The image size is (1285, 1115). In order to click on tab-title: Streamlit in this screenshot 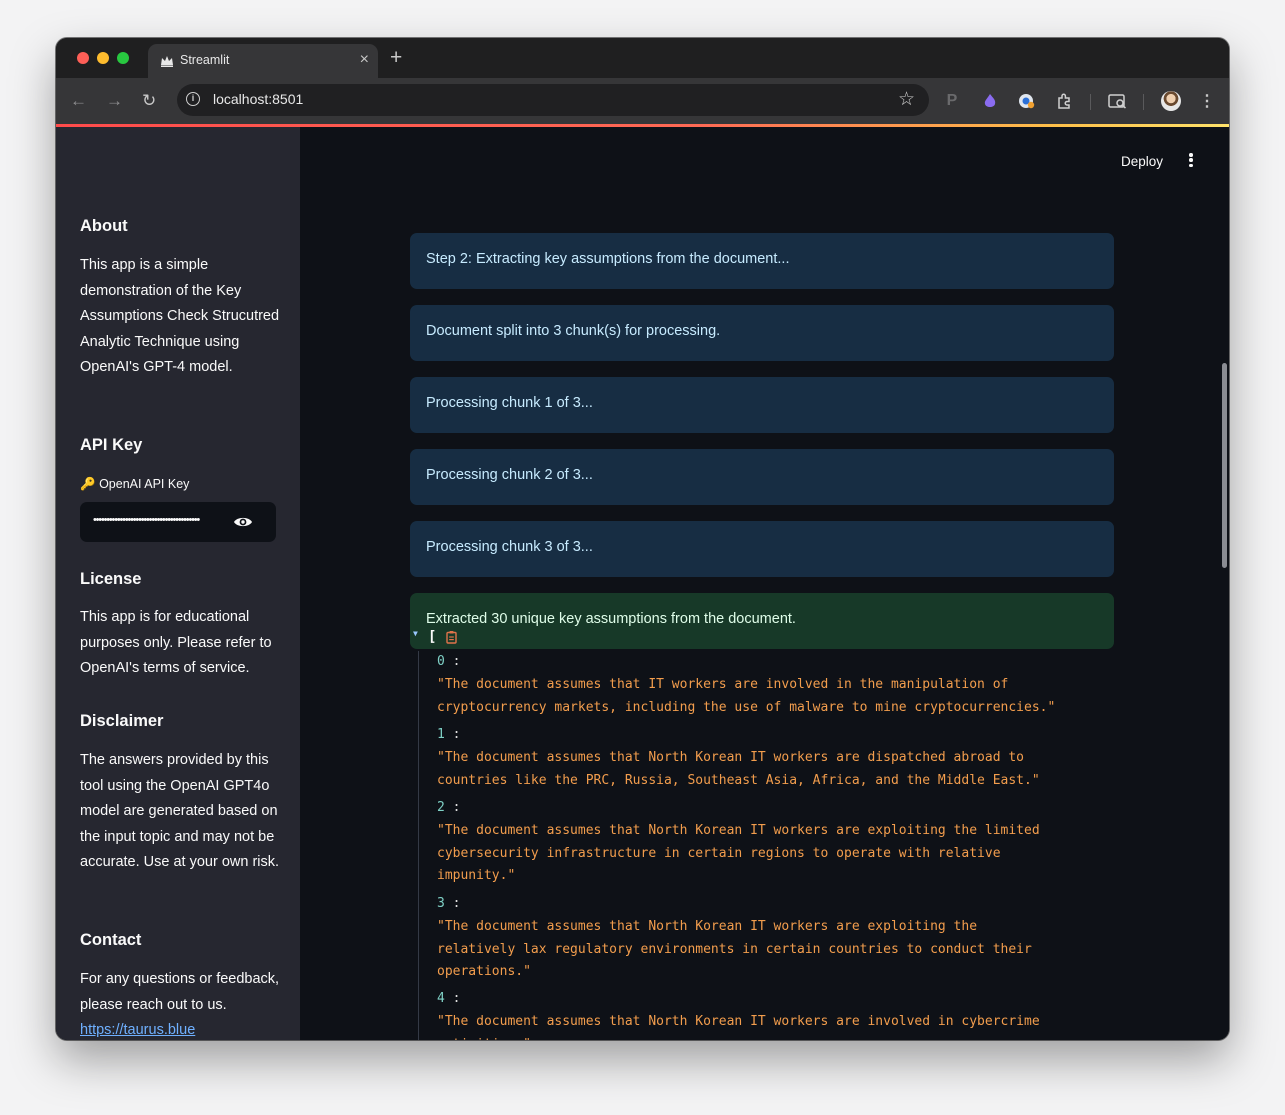, I will do `click(205, 60)`.